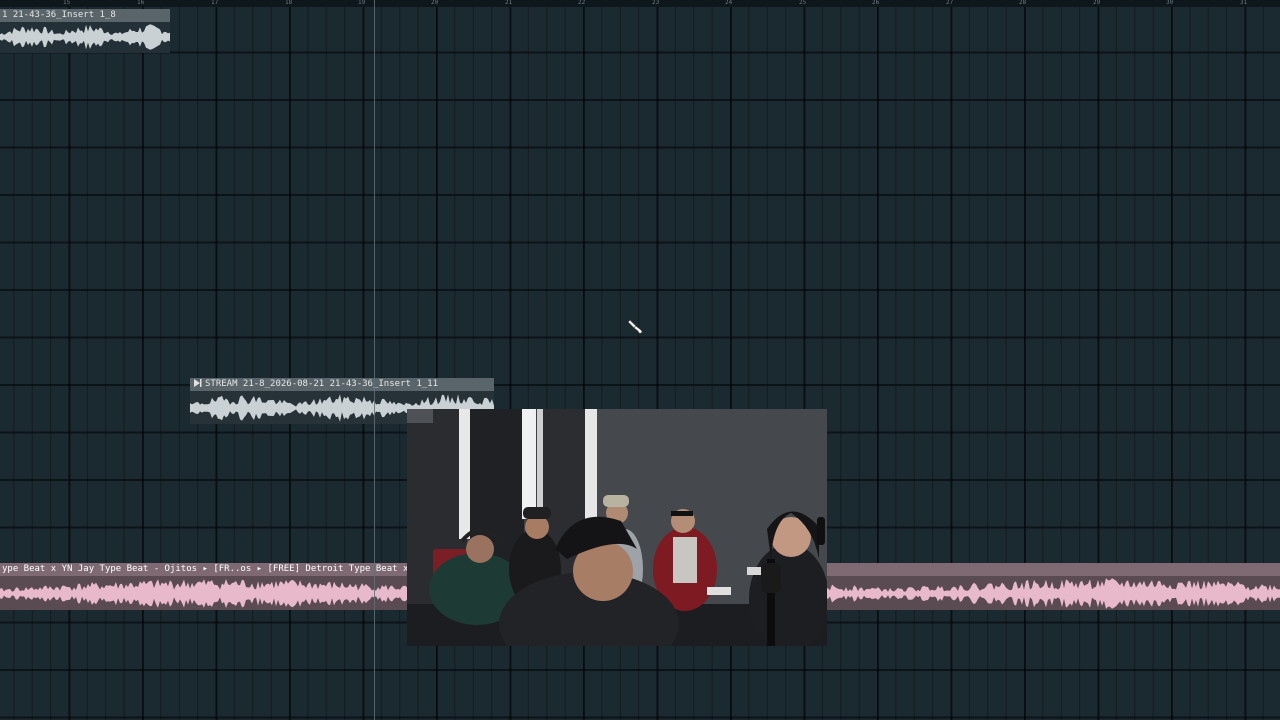 The width and height of the screenshot is (1280, 720). What do you see at coordinates (435, 3) in the screenshot?
I see `ruler-tick: 20` at bounding box center [435, 3].